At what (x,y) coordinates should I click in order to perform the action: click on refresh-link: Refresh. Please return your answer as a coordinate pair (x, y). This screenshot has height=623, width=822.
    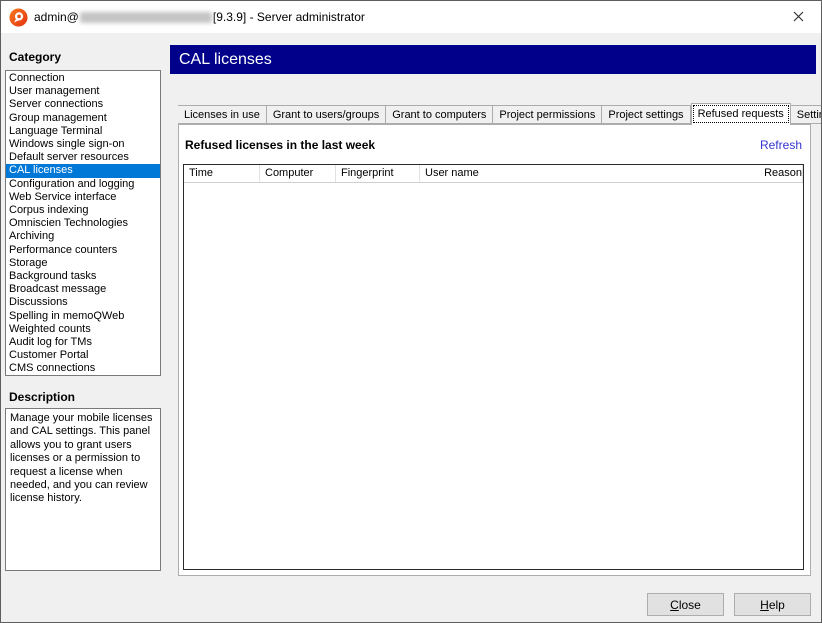
    Looking at the image, I should click on (781, 145).